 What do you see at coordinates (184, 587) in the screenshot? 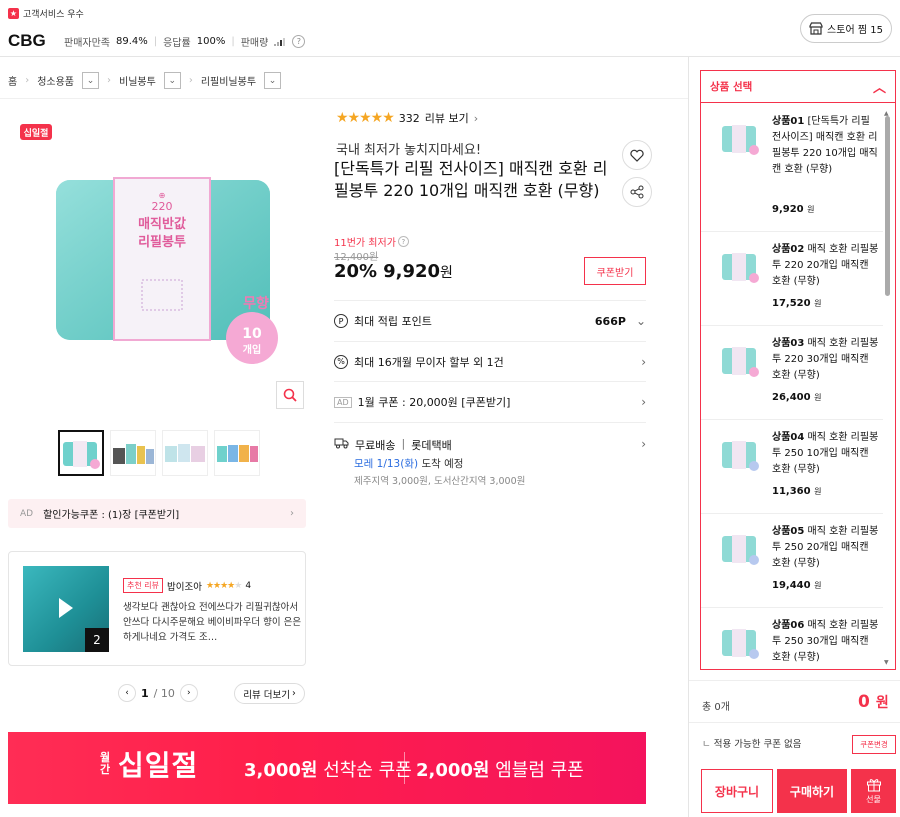
I see `review-author: 밥이조아` at bounding box center [184, 587].